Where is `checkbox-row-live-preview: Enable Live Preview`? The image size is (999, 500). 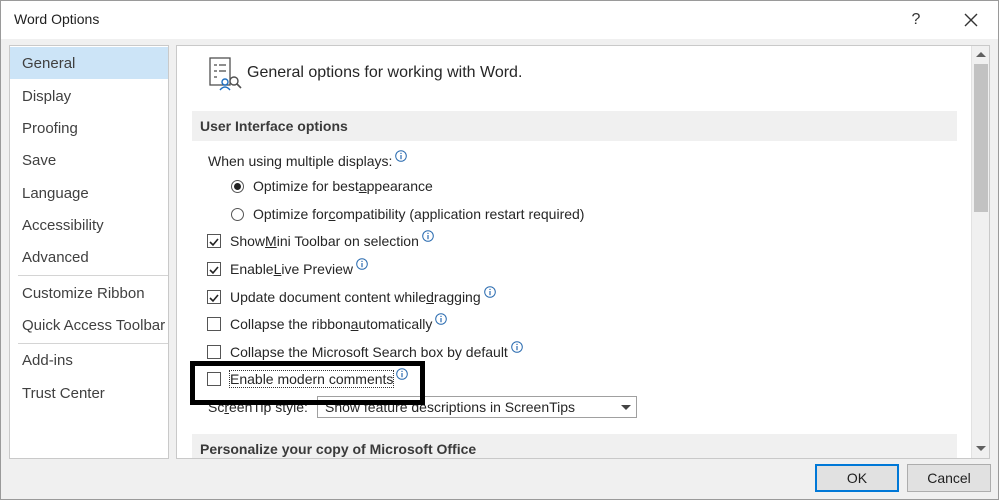
checkbox-row-live-preview: Enable Live Preview is located at coordinates (287, 269).